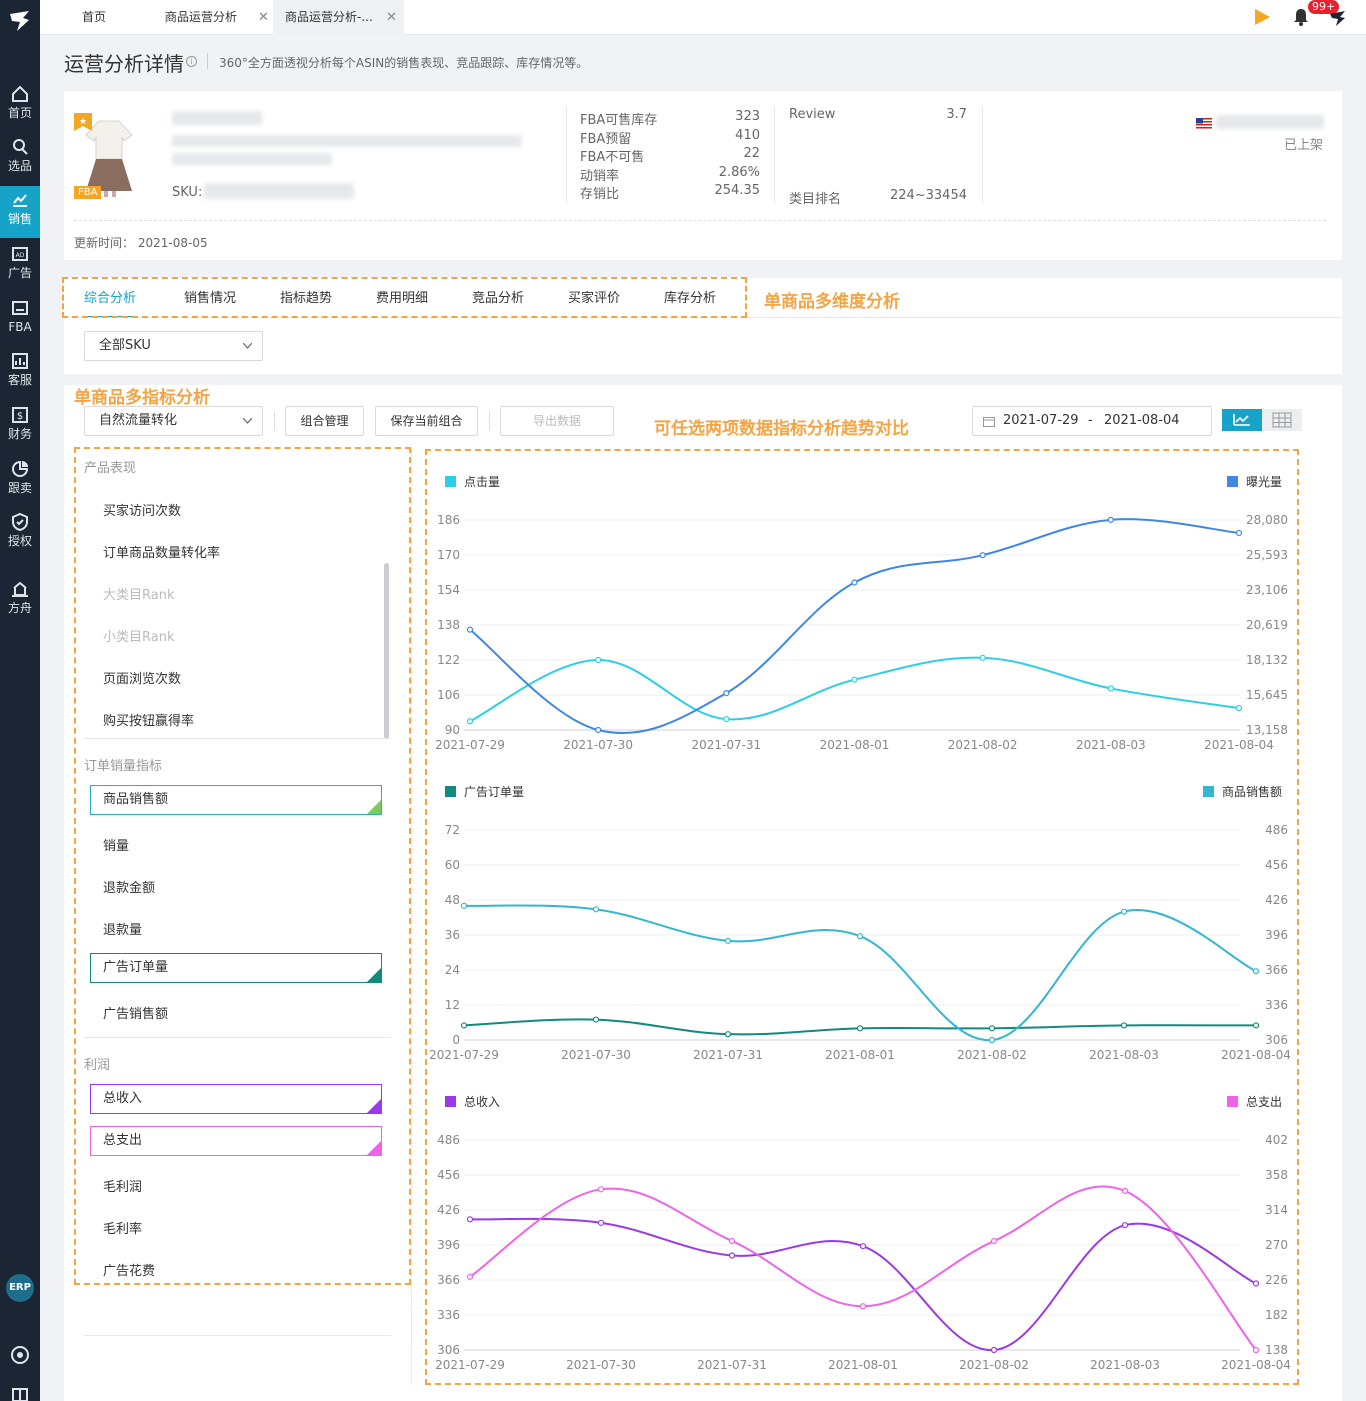 The width and height of the screenshot is (1366, 1401). I want to click on legend-item: 总收入, so click(472, 1102).